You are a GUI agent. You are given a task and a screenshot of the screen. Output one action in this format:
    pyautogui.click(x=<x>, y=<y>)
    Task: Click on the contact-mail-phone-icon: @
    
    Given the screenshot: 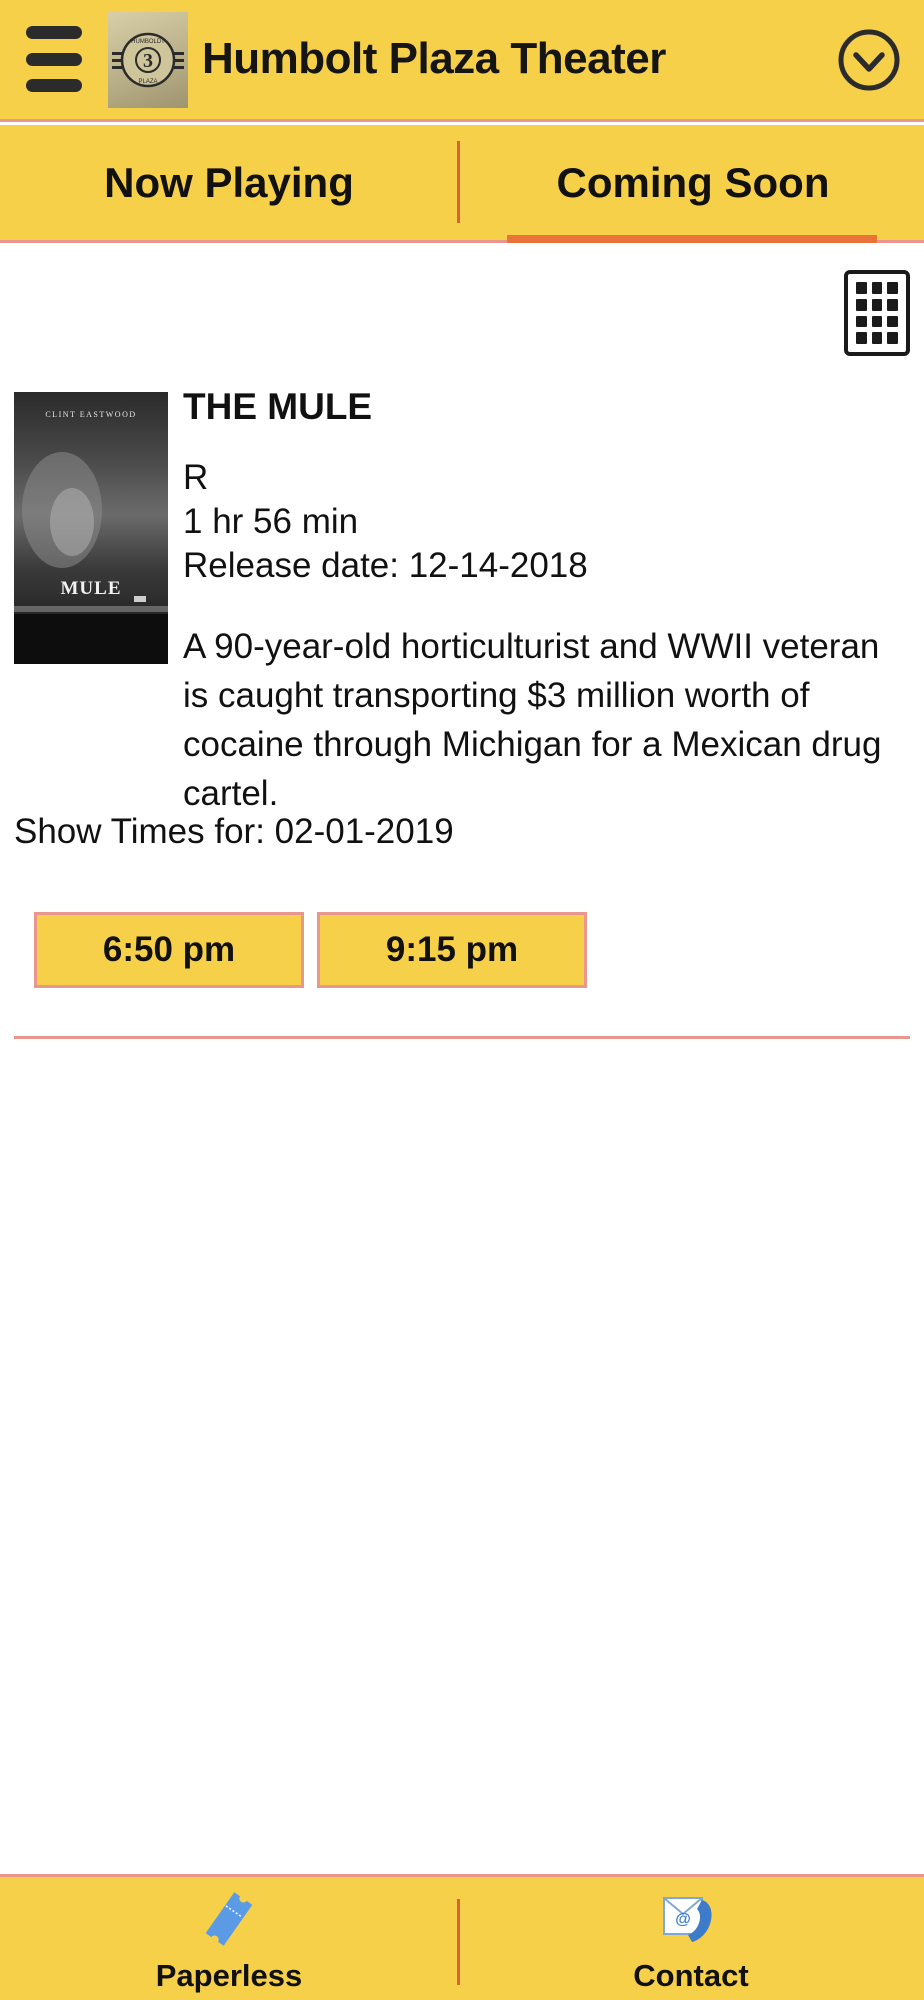 What is the action you would take?
    pyautogui.click(x=687, y=1919)
    